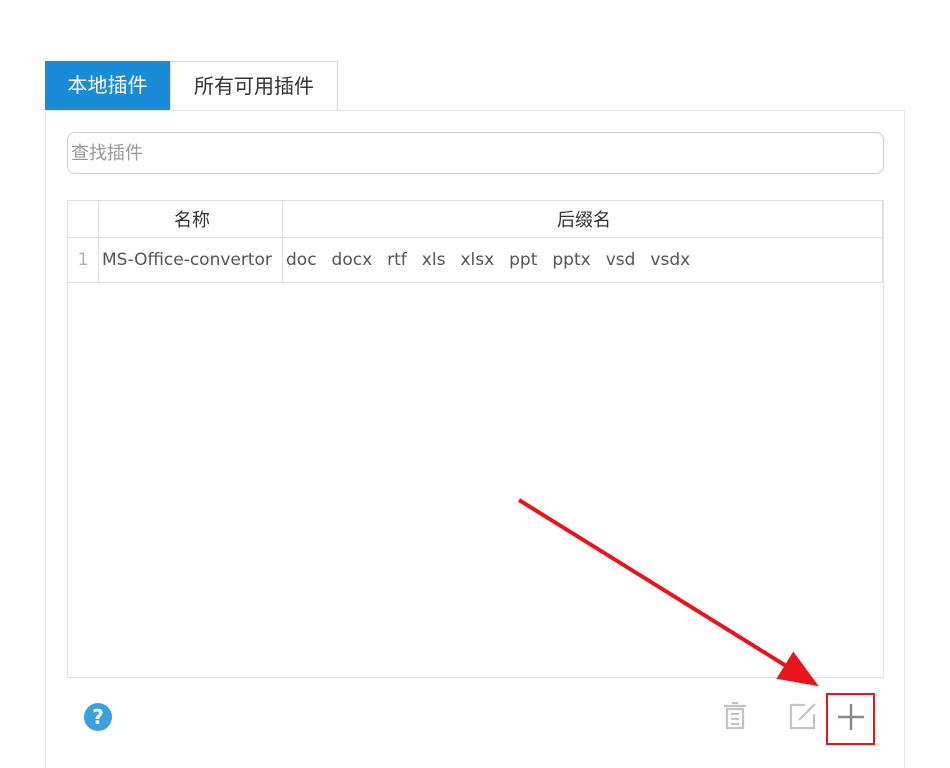  Describe the element at coordinates (98, 717) in the screenshot. I see `help-button: ?` at that location.